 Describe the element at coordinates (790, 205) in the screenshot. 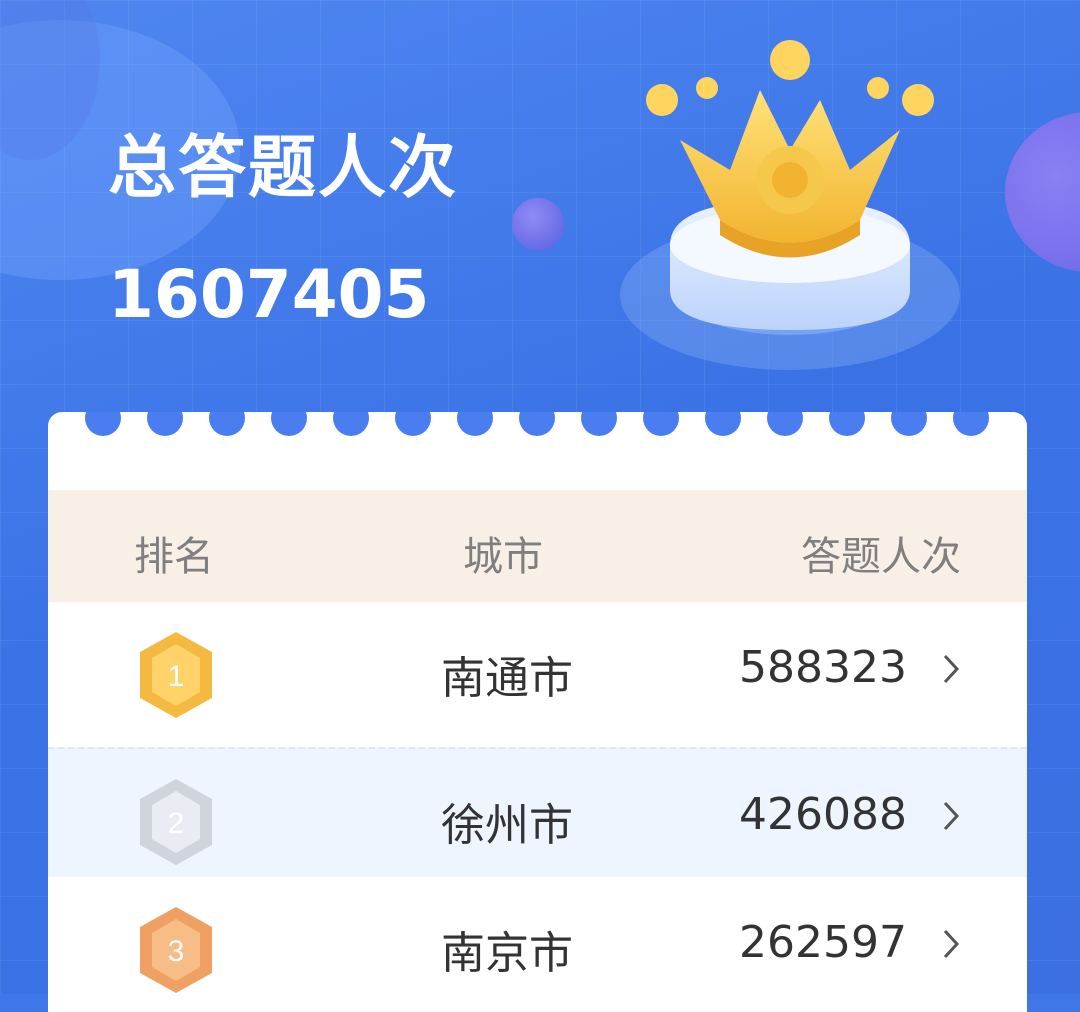

I see `crown-icon` at that location.